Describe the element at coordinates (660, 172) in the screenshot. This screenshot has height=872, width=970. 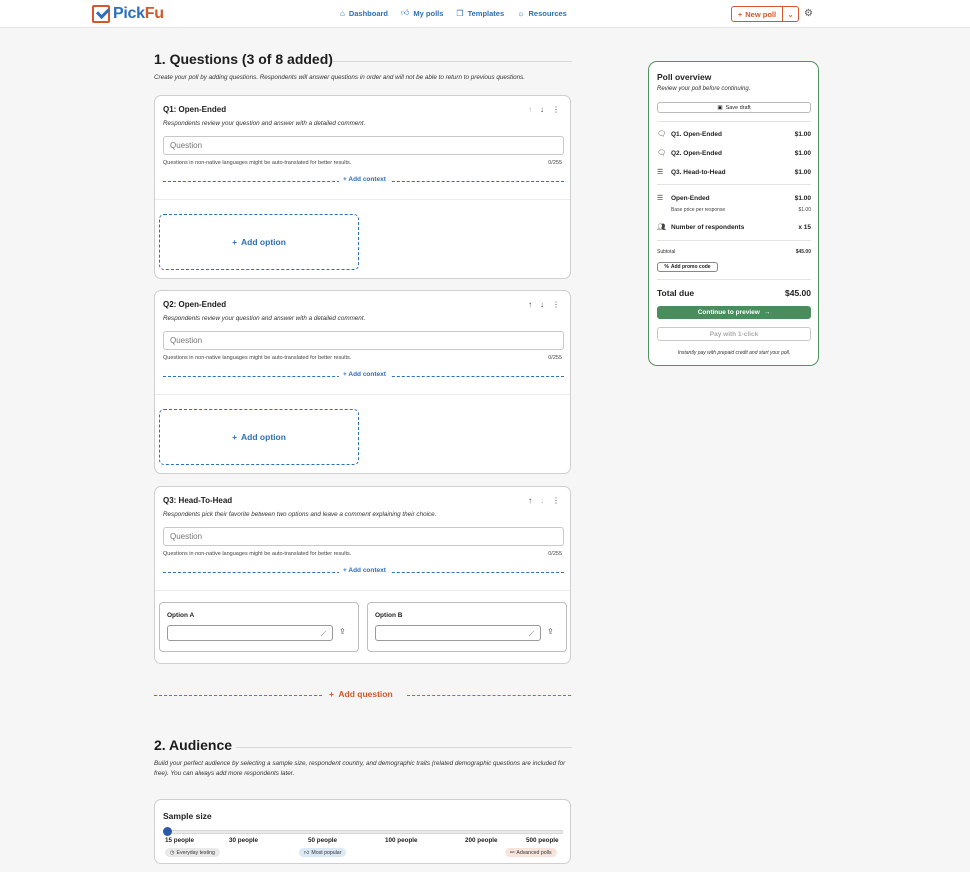
I see `list-icon: ☰` at that location.